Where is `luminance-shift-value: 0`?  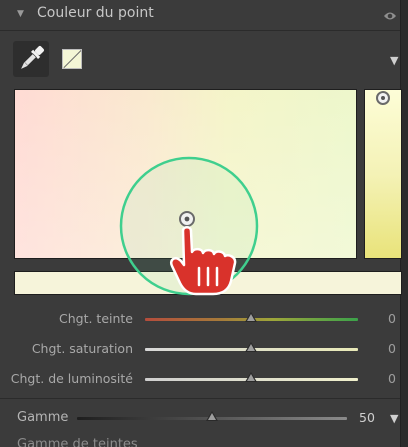 luminance-shift-value: 0 is located at coordinates (392, 378).